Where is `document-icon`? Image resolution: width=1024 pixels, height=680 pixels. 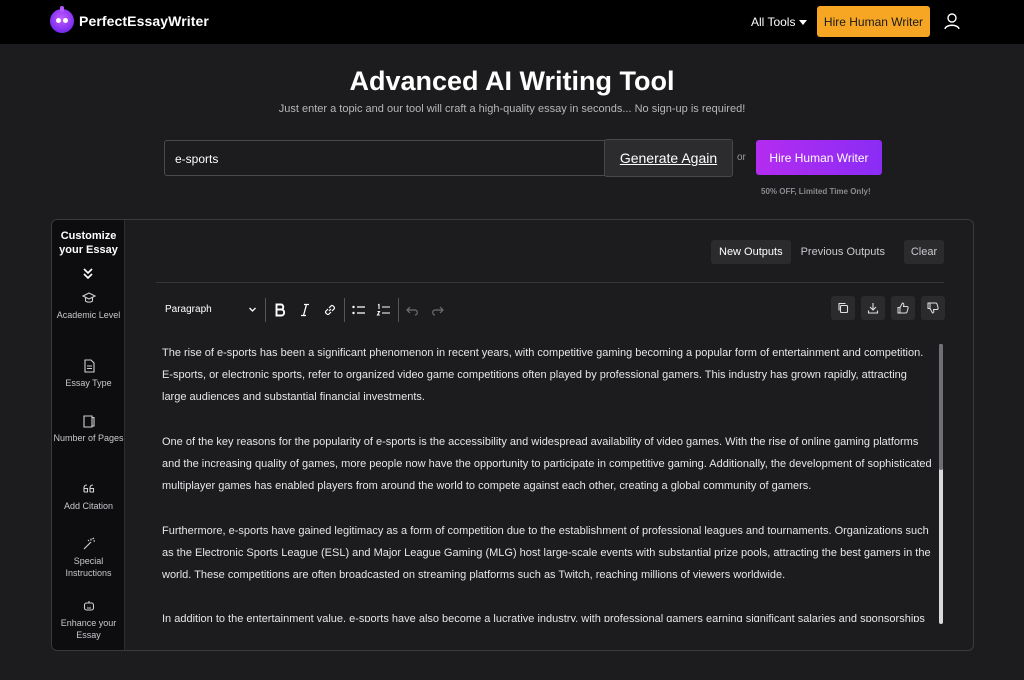
document-icon is located at coordinates (89, 366).